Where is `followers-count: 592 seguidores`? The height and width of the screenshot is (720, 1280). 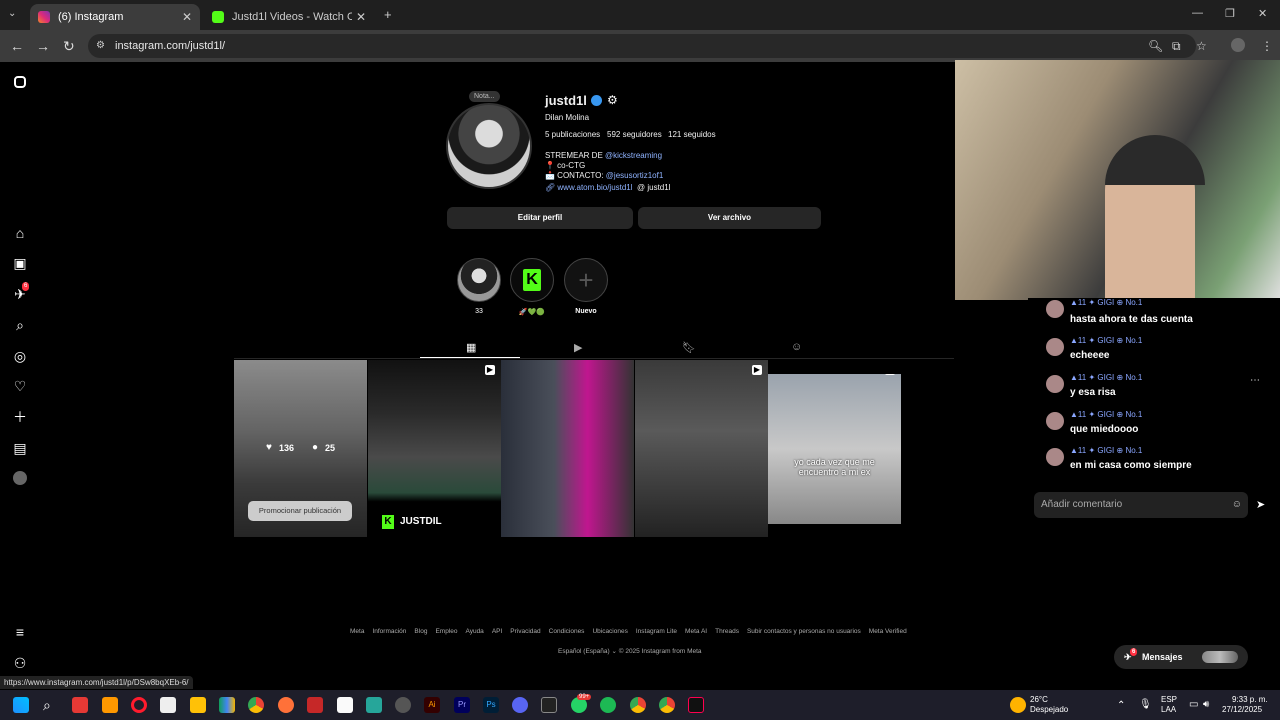
followers-count: 592 seguidores is located at coordinates (634, 134).